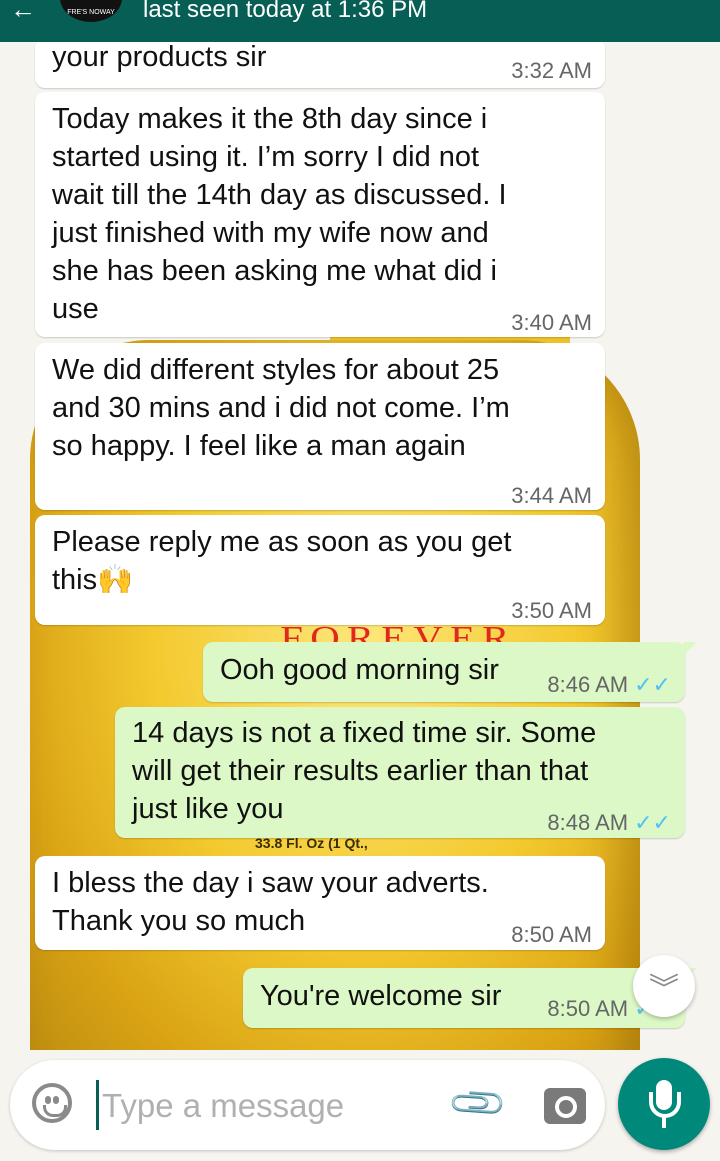  I want to click on contact-avatar: FRE'S NOWAY CREATE'S, so click(91, 11).